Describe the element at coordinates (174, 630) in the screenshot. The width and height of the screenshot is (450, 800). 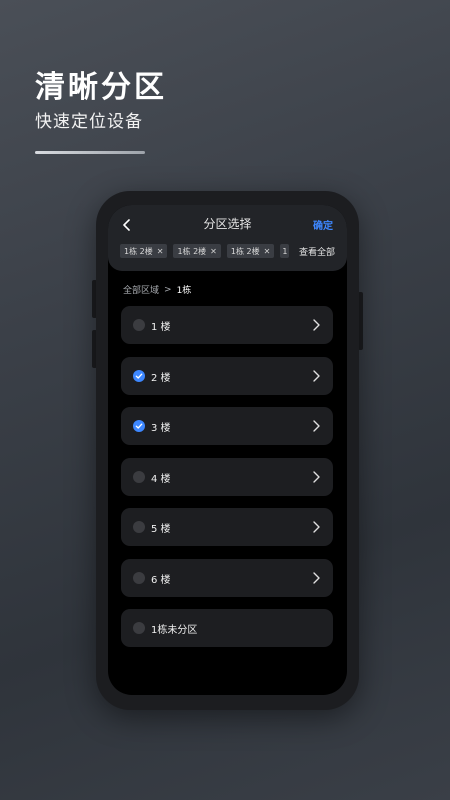
I see `list-item-label: 1栋未分区` at that location.